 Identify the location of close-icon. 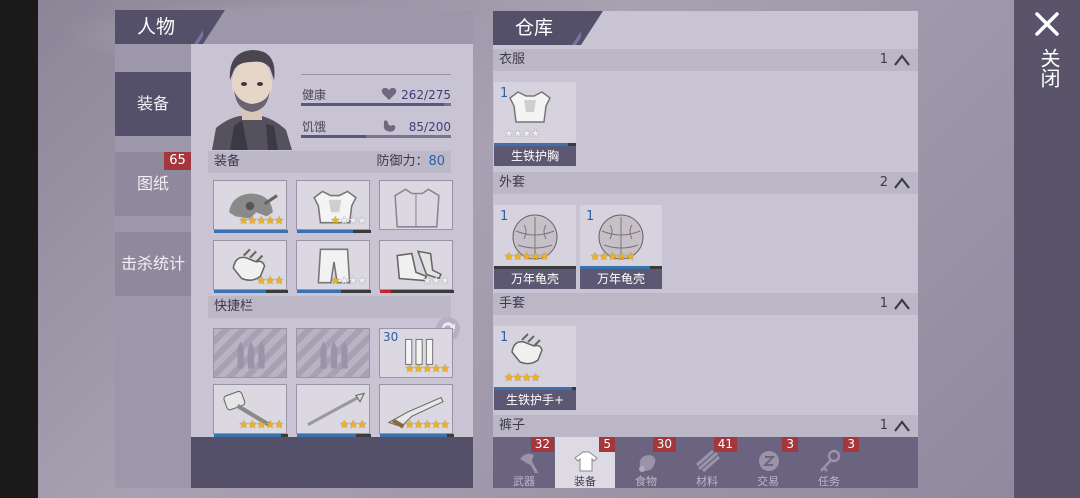
(1047, 24).